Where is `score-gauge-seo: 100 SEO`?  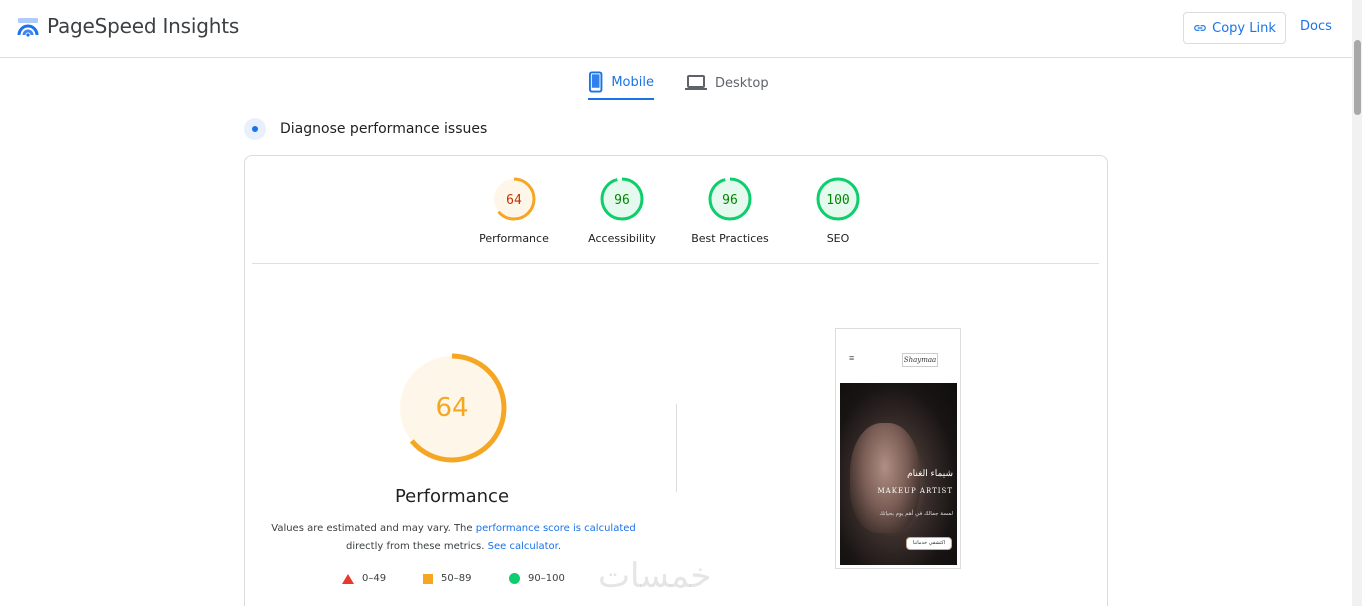 score-gauge-seo: 100 SEO is located at coordinates (838, 210).